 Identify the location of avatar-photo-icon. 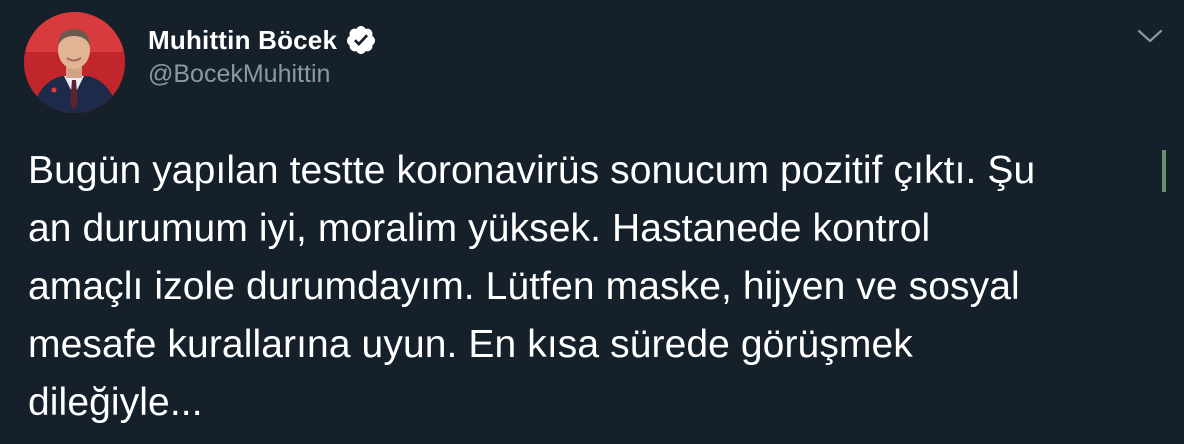
(74, 62).